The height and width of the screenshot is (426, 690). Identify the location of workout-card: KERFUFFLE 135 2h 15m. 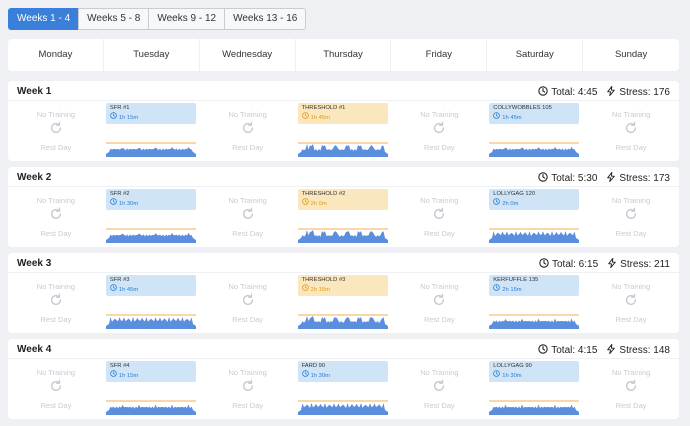
(534, 285).